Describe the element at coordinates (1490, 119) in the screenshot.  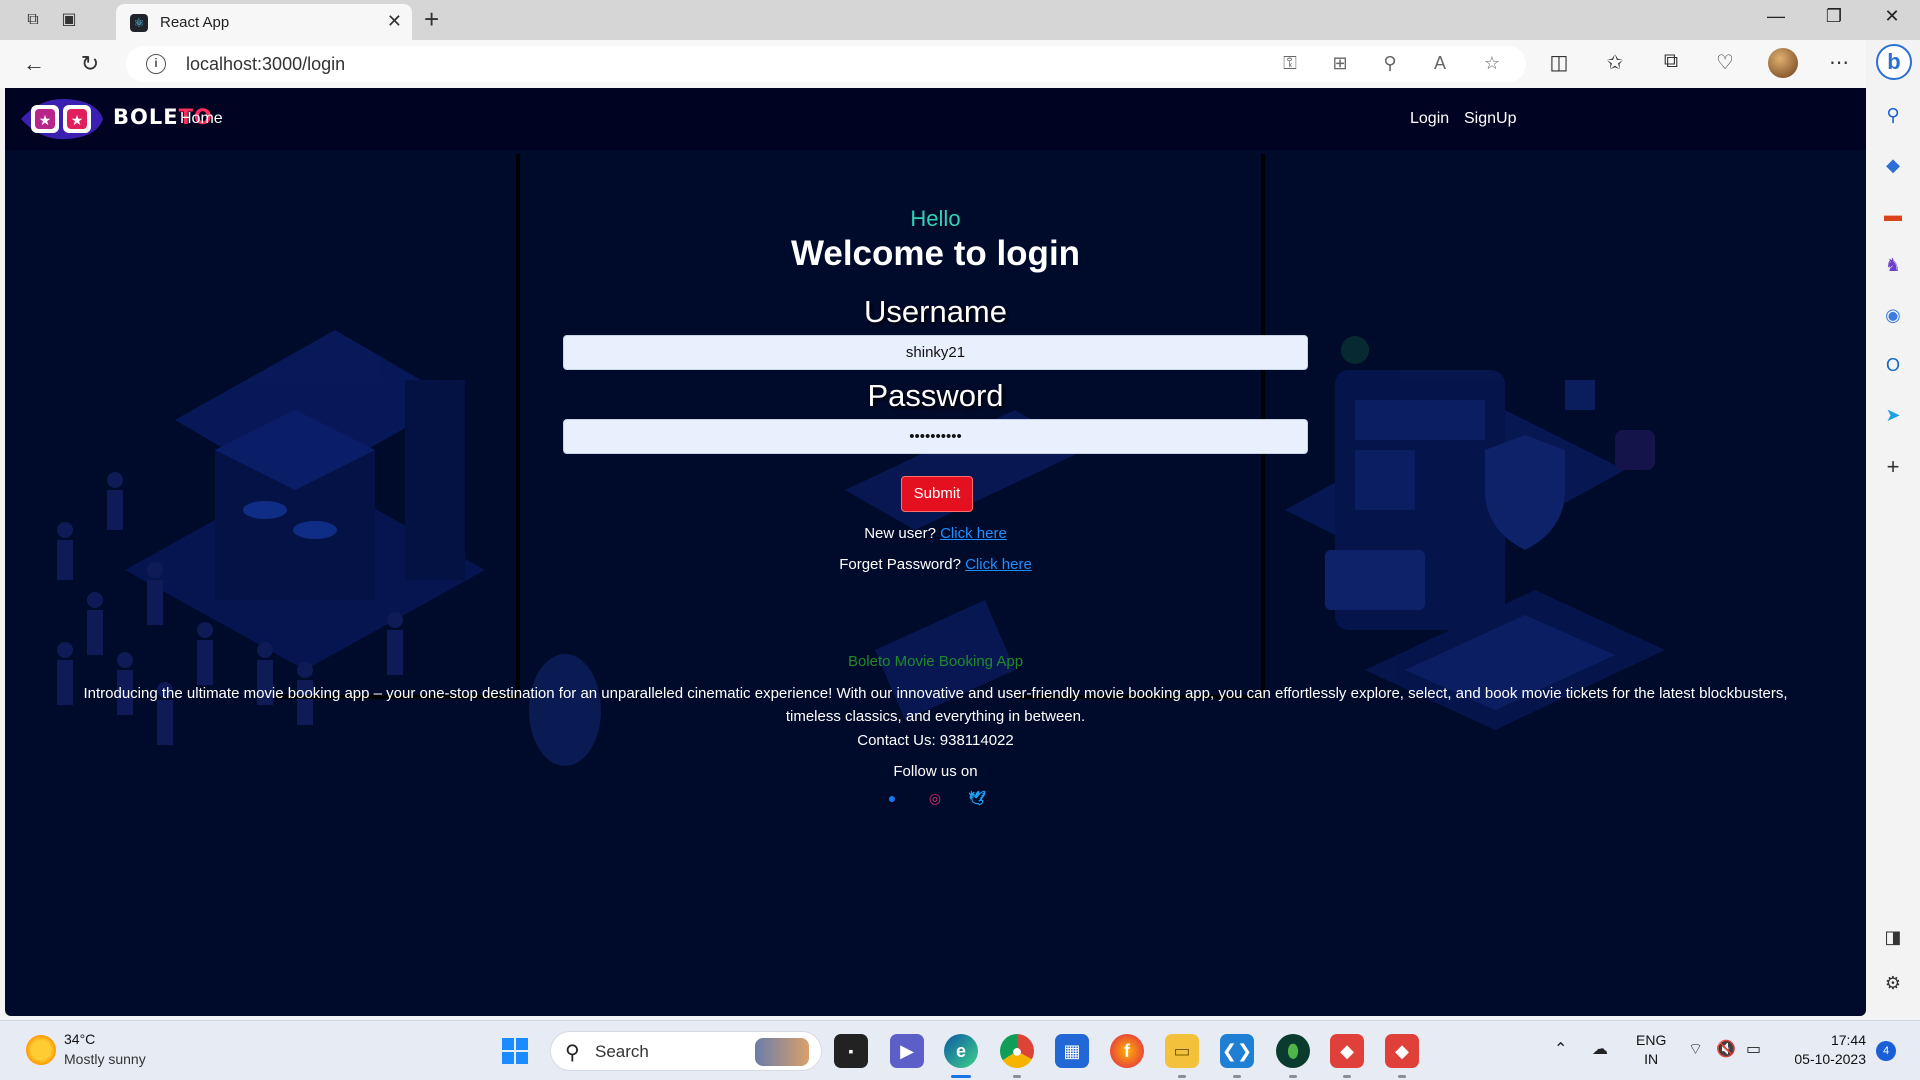
I see `nav-signup-link: SignUp` at that location.